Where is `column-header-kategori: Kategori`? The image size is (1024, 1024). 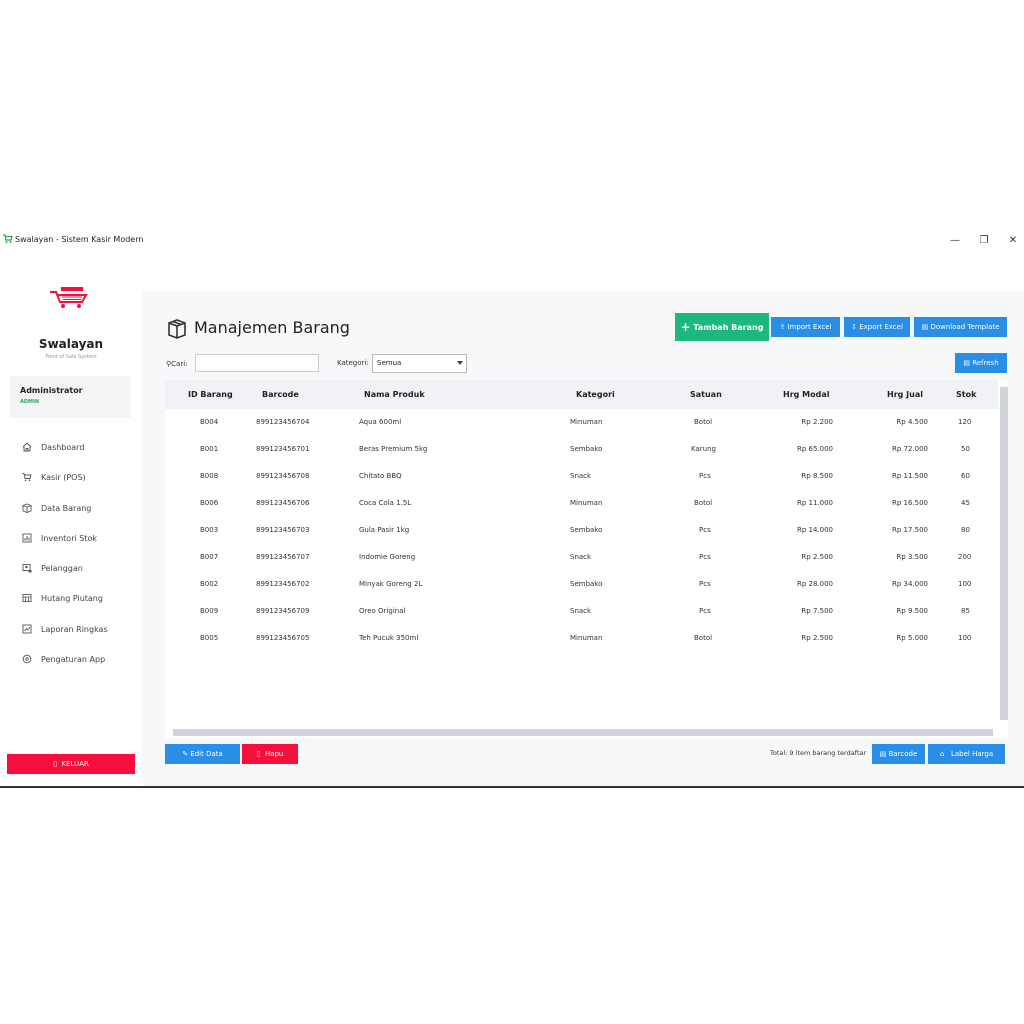
column-header-kategori: Kategori is located at coordinates (595, 394).